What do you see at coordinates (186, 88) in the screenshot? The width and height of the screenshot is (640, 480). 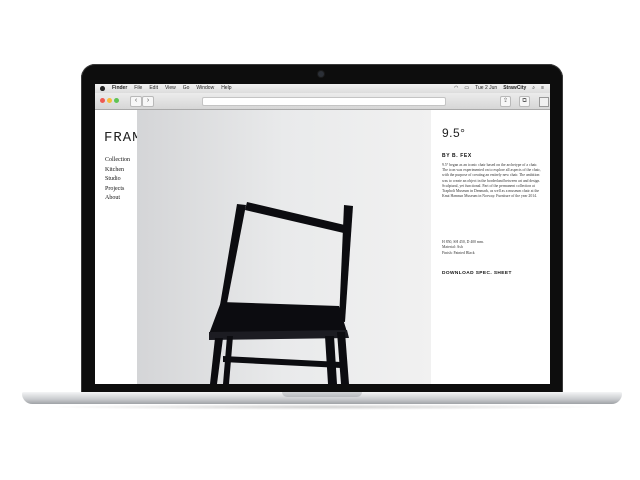 I see `menu-go: Go` at bounding box center [186, 88].